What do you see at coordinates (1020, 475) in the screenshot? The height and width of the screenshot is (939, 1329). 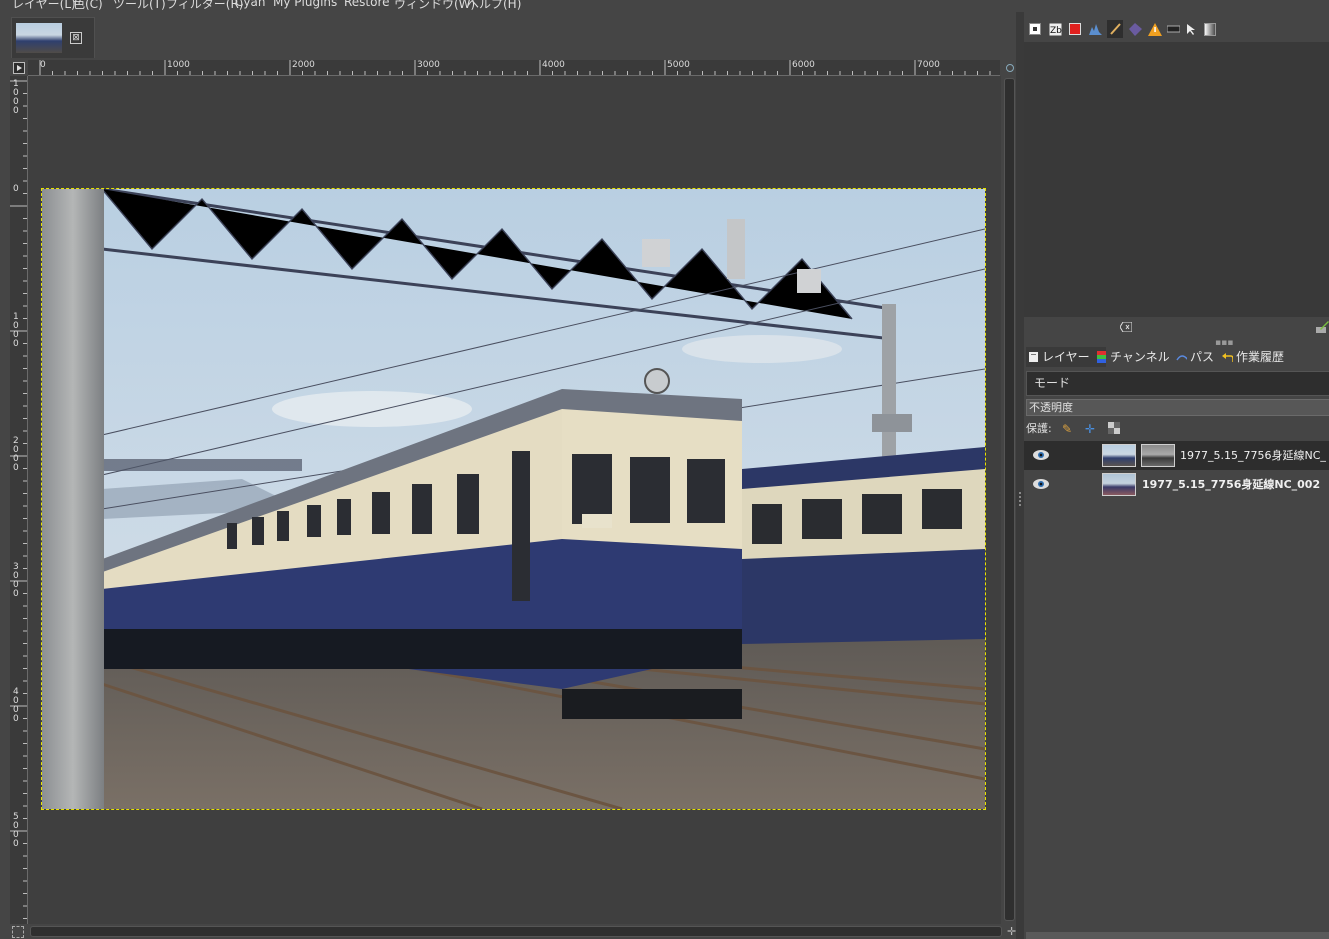 I see `dock-divider` at bounding box center [1020, 475].